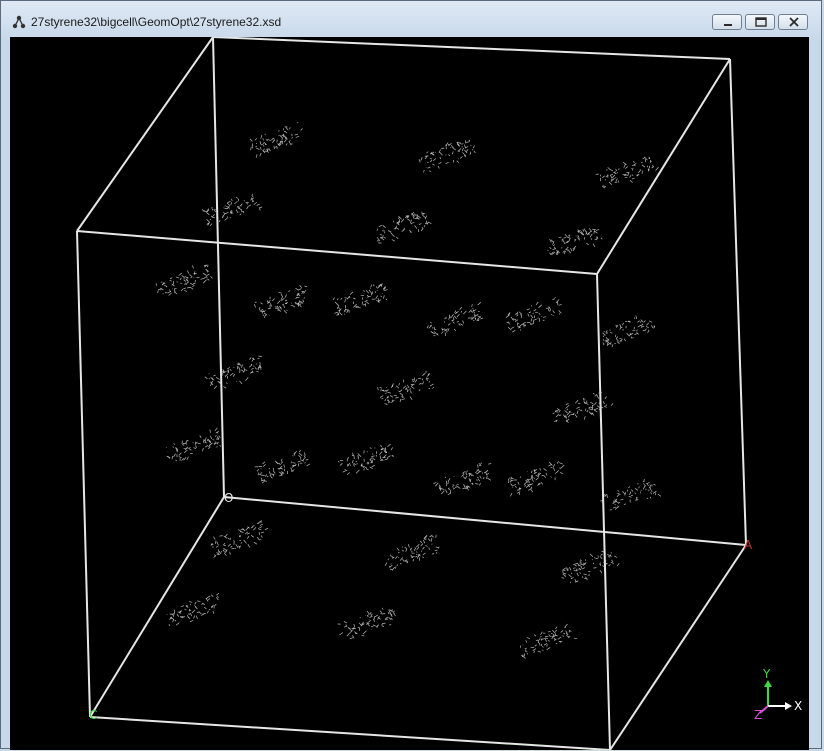 Image resolution: width=824 pixels, height=751 pixels. I want to click on axis-z-label: Z, so click(758, 715).